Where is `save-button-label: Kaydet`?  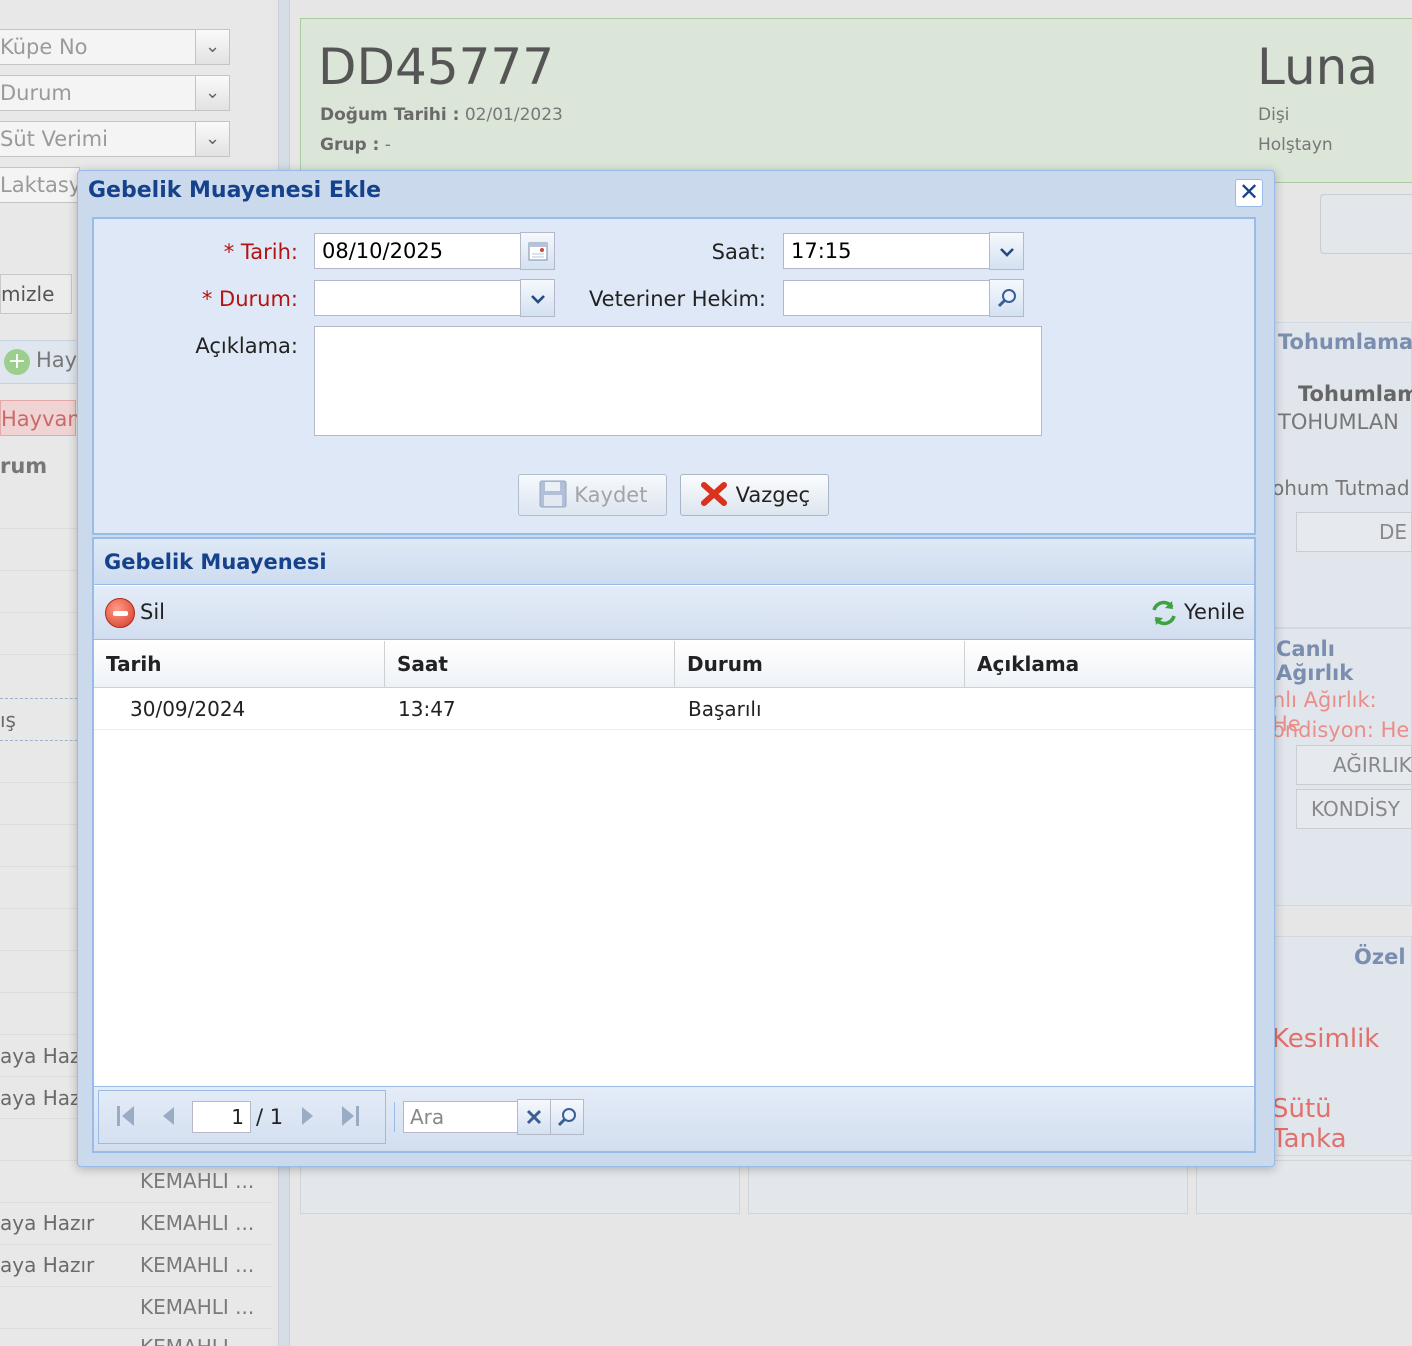 save-button-label: Kaydet is located at coordinates (611, 495).